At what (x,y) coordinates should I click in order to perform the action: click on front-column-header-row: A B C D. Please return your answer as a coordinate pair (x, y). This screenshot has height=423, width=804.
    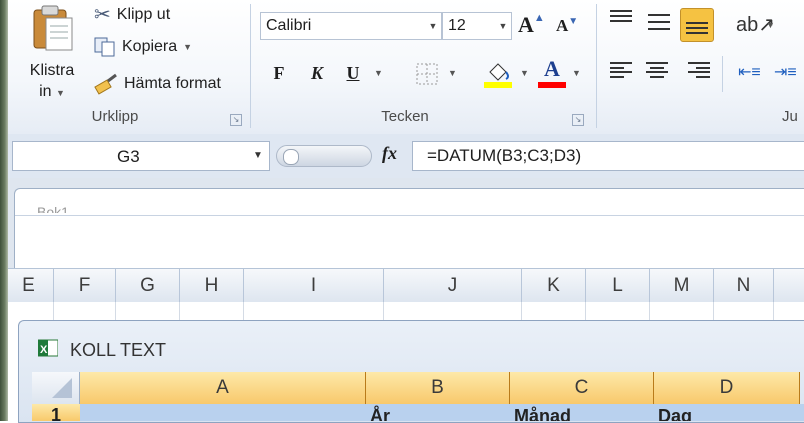
    Looking at the image, I should click on (418, 388).